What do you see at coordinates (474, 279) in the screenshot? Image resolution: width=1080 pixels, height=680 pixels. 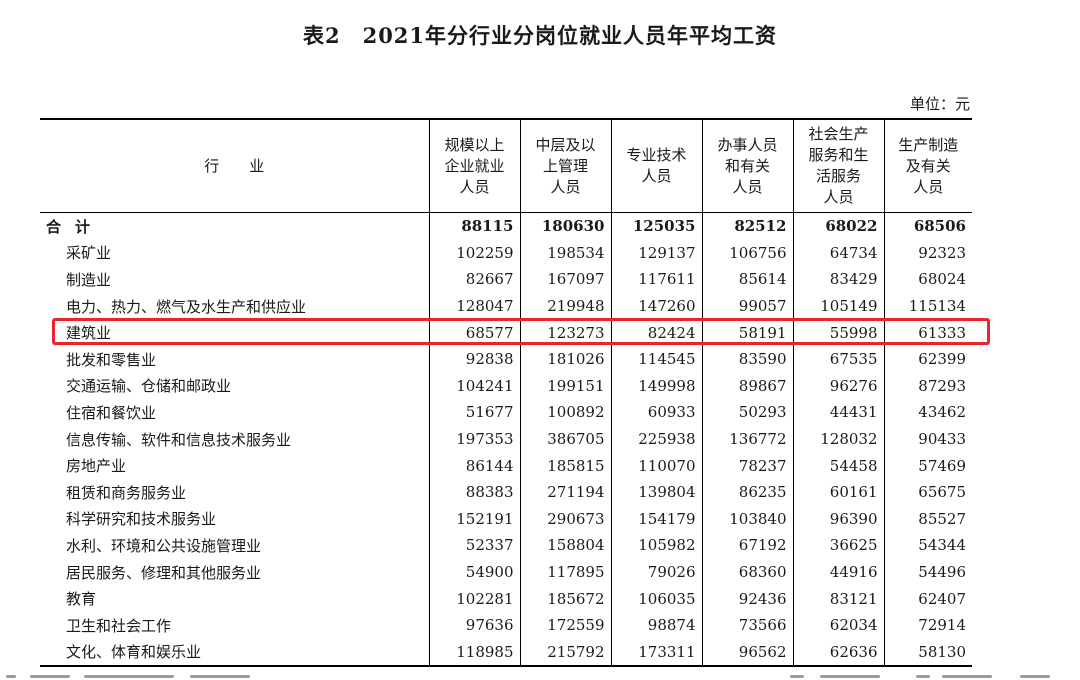 I see `row-value-cell: 82667` at bounding box center [474, 279].